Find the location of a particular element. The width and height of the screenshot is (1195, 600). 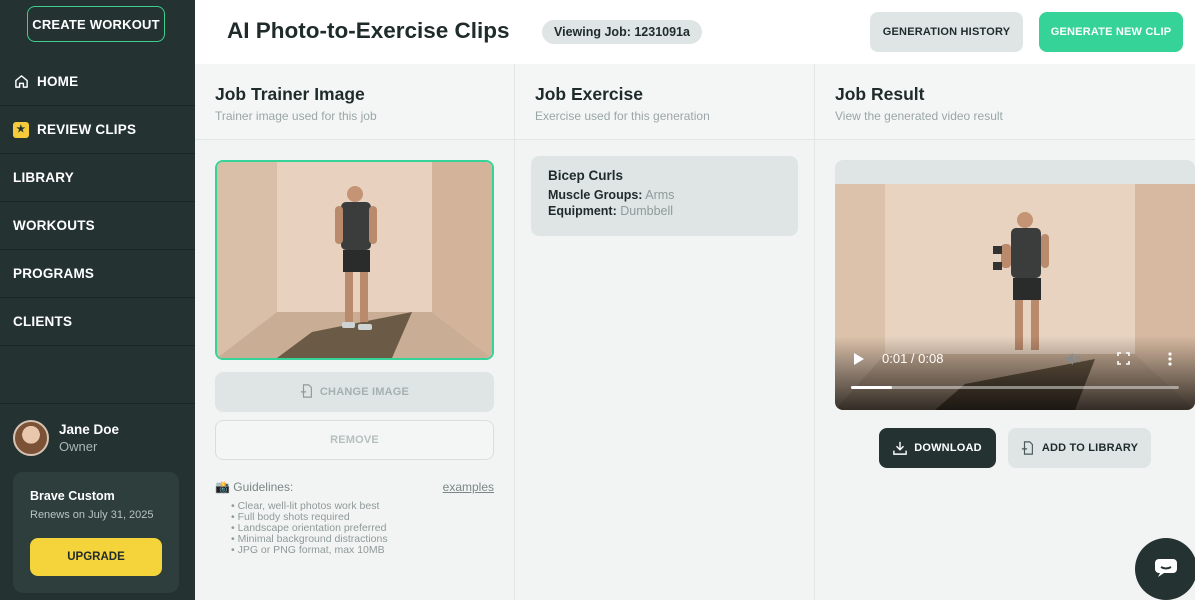

add-to-library-button: ADD TO LIBRARY is located at coordinates (1079, 448).